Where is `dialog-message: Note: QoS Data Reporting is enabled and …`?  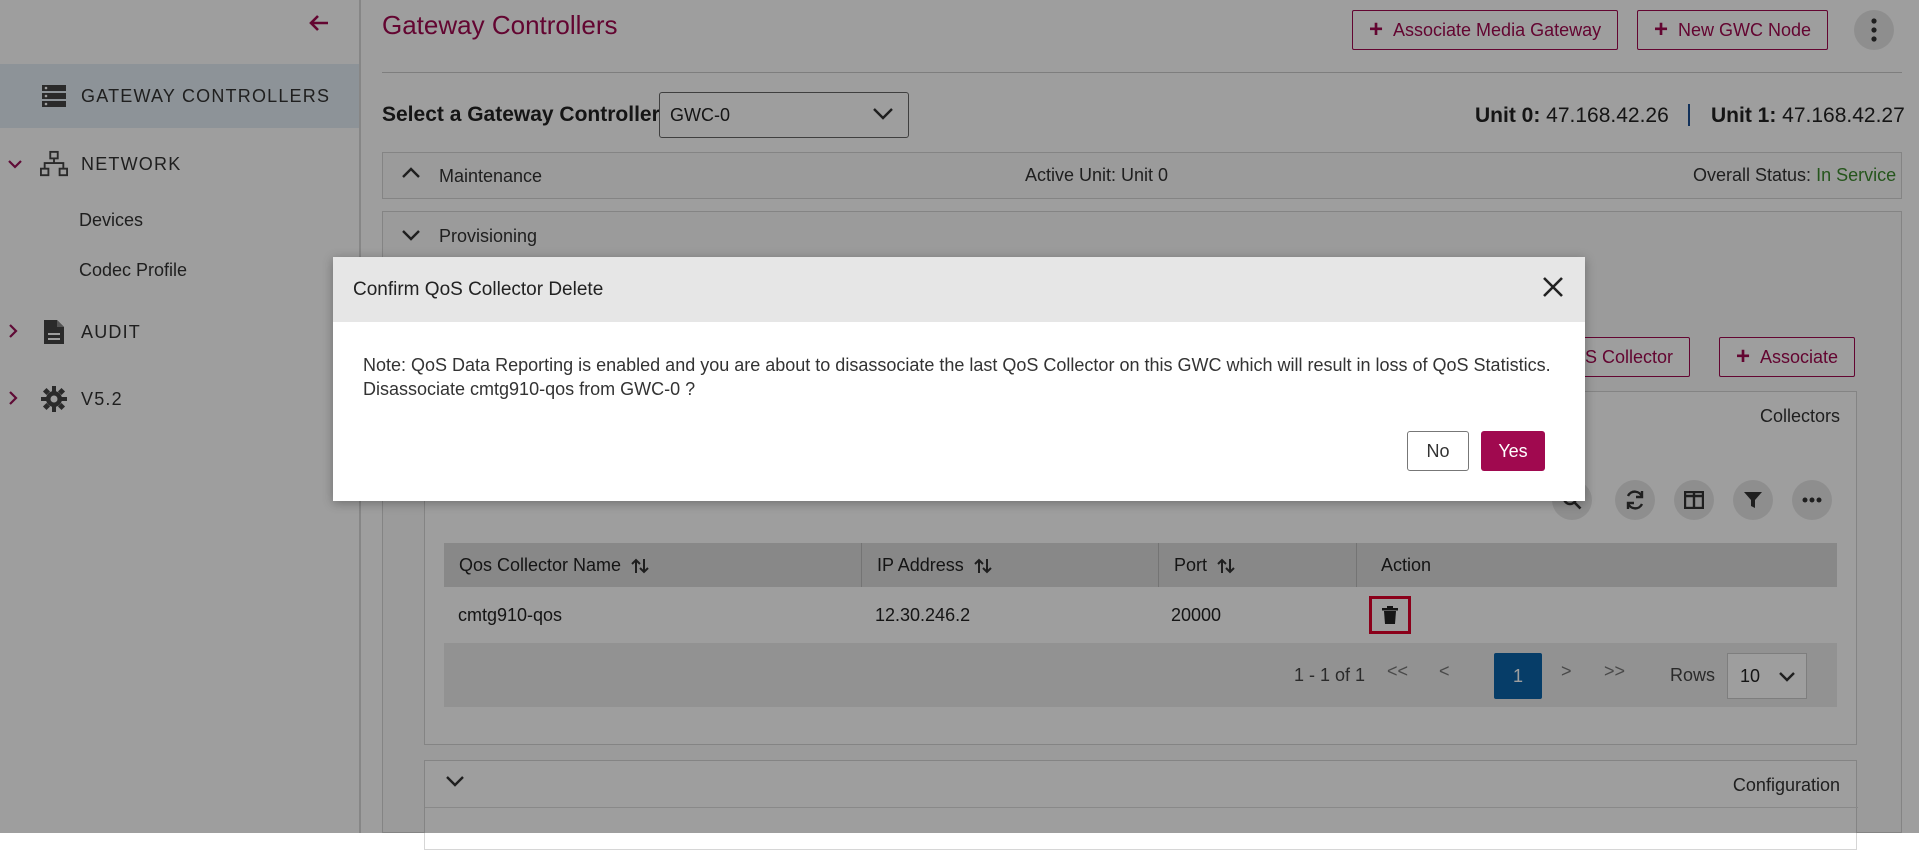
dialog-message: Note: QoS Data Reporting is enabled and … is located at coordinates (963, 377).